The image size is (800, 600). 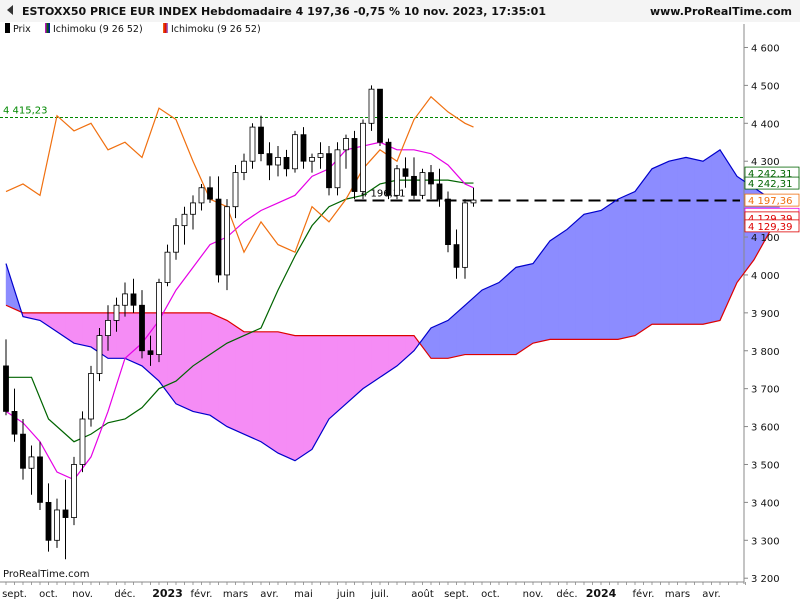 I want to click on x-tick-label: févr., so click(x=644, y=594).